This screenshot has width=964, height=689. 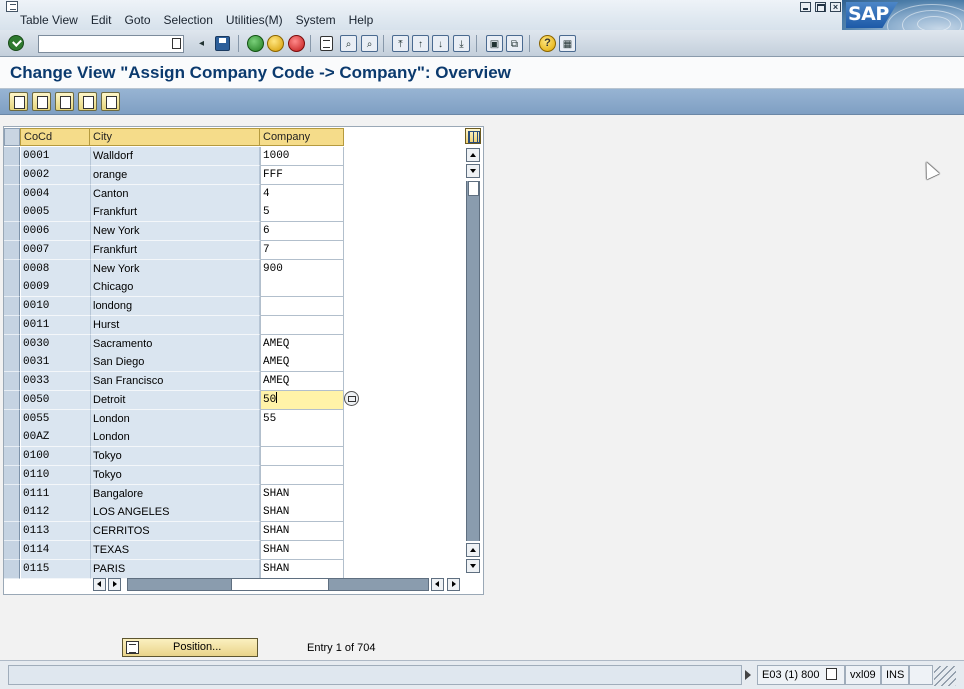 I want to click on system-info-icon, so click(x=831, y=674).